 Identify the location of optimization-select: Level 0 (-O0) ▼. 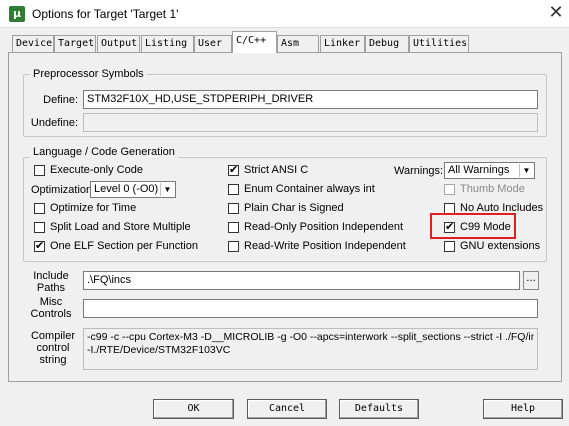
(133, 189).